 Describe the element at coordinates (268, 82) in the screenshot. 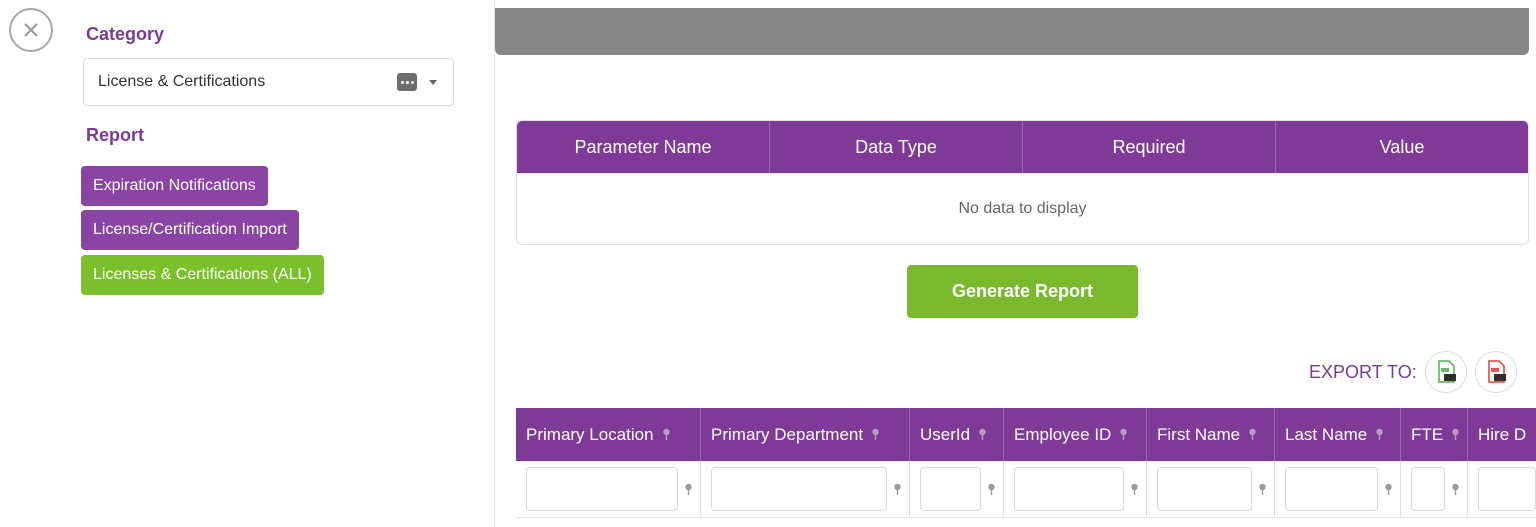

I see `category-select: License & Certifications` at that location.